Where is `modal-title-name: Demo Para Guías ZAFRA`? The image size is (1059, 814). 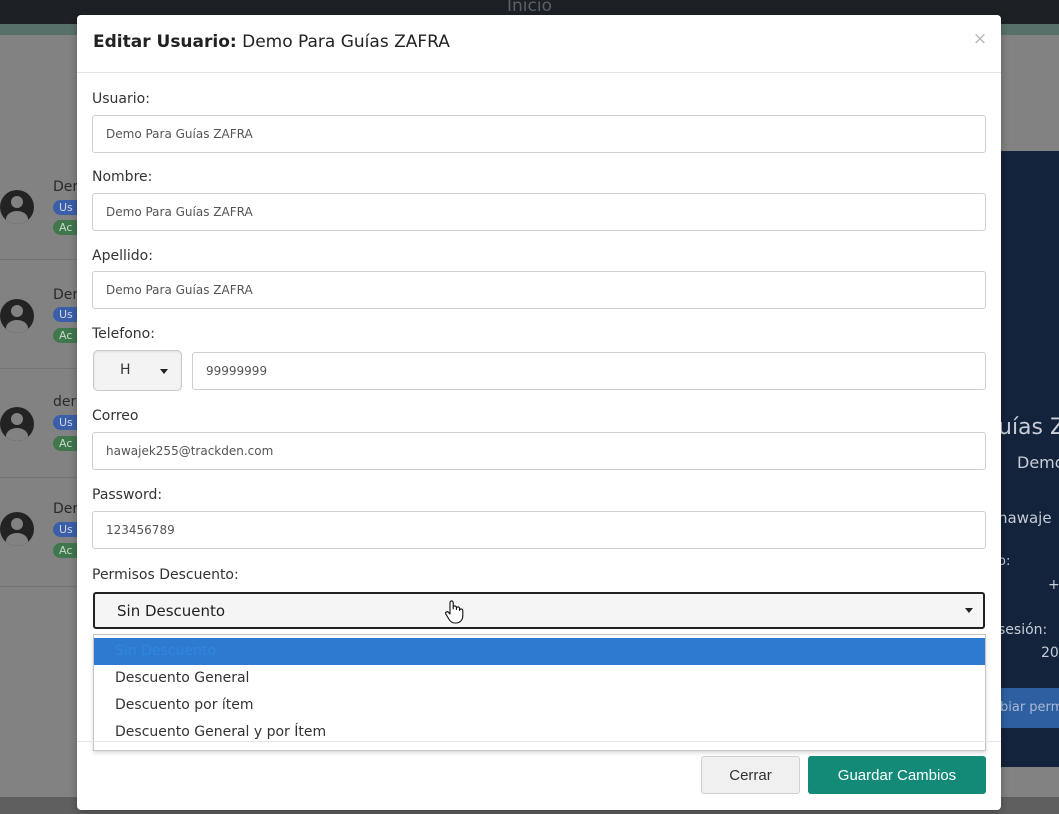 modal-title-name: Demo Para Guías ZAFRA is located at coordinates (346, 42).